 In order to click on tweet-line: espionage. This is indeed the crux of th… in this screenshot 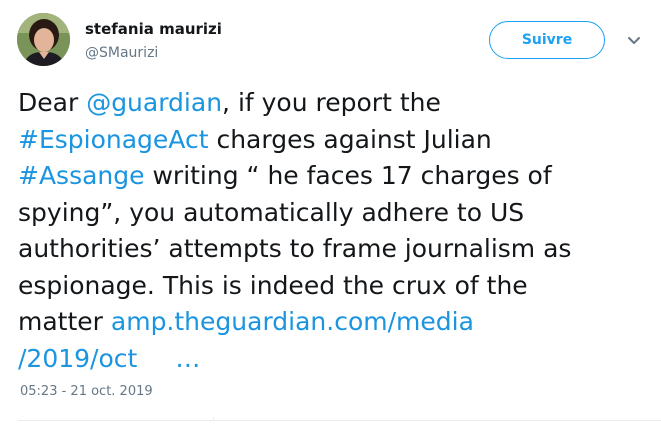, I will do `click(330, 286)`.